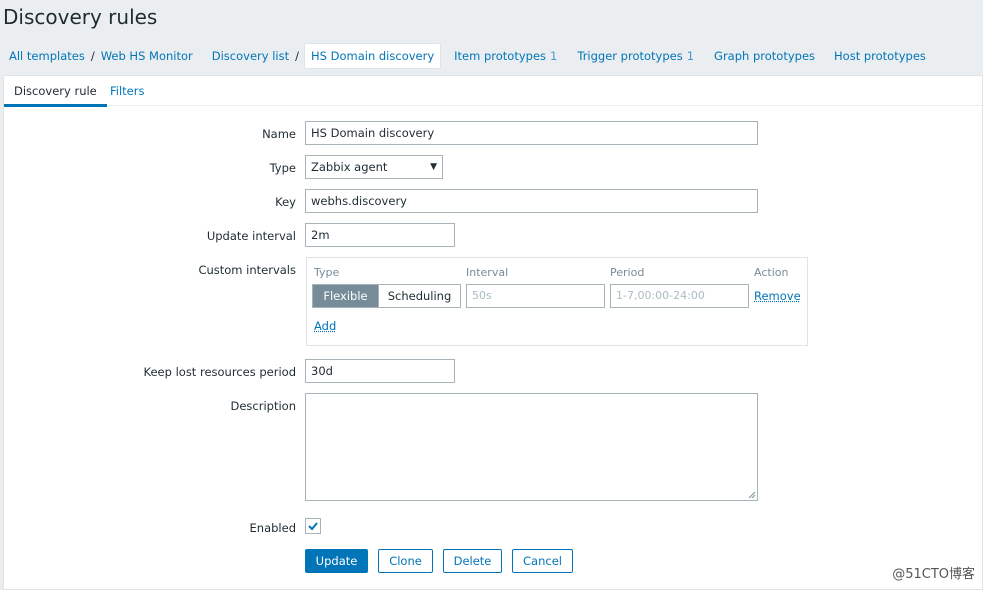 This screenshot has height=590, width=983. I want to click on custom-interval-input: 50s, so click(535, 296).